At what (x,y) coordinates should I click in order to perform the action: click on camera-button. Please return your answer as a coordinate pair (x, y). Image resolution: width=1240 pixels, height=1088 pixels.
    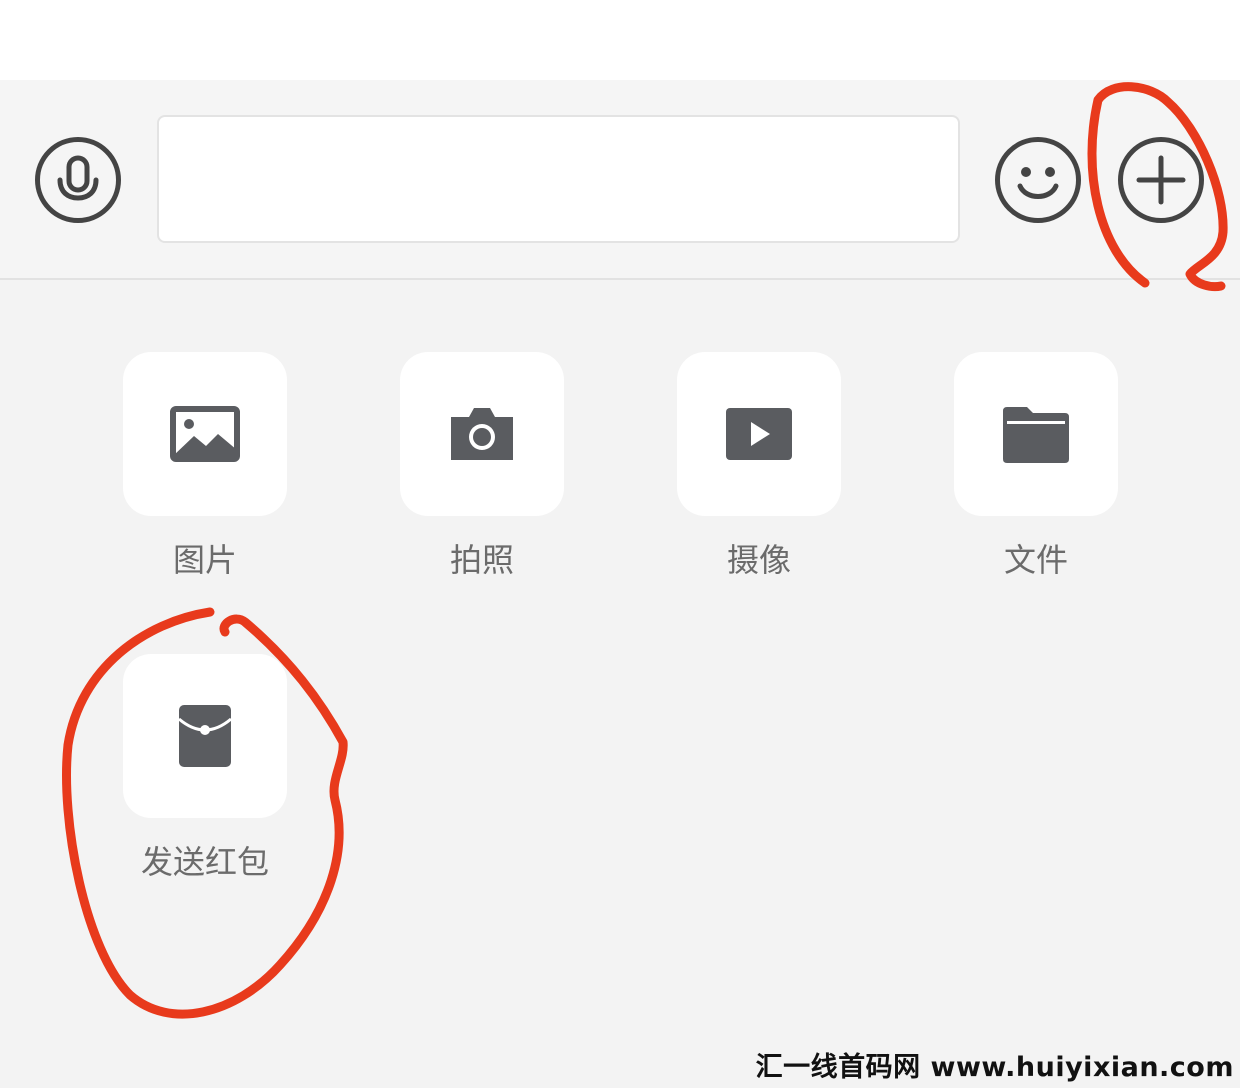
    Looking at the image, I should click on (482, 434).